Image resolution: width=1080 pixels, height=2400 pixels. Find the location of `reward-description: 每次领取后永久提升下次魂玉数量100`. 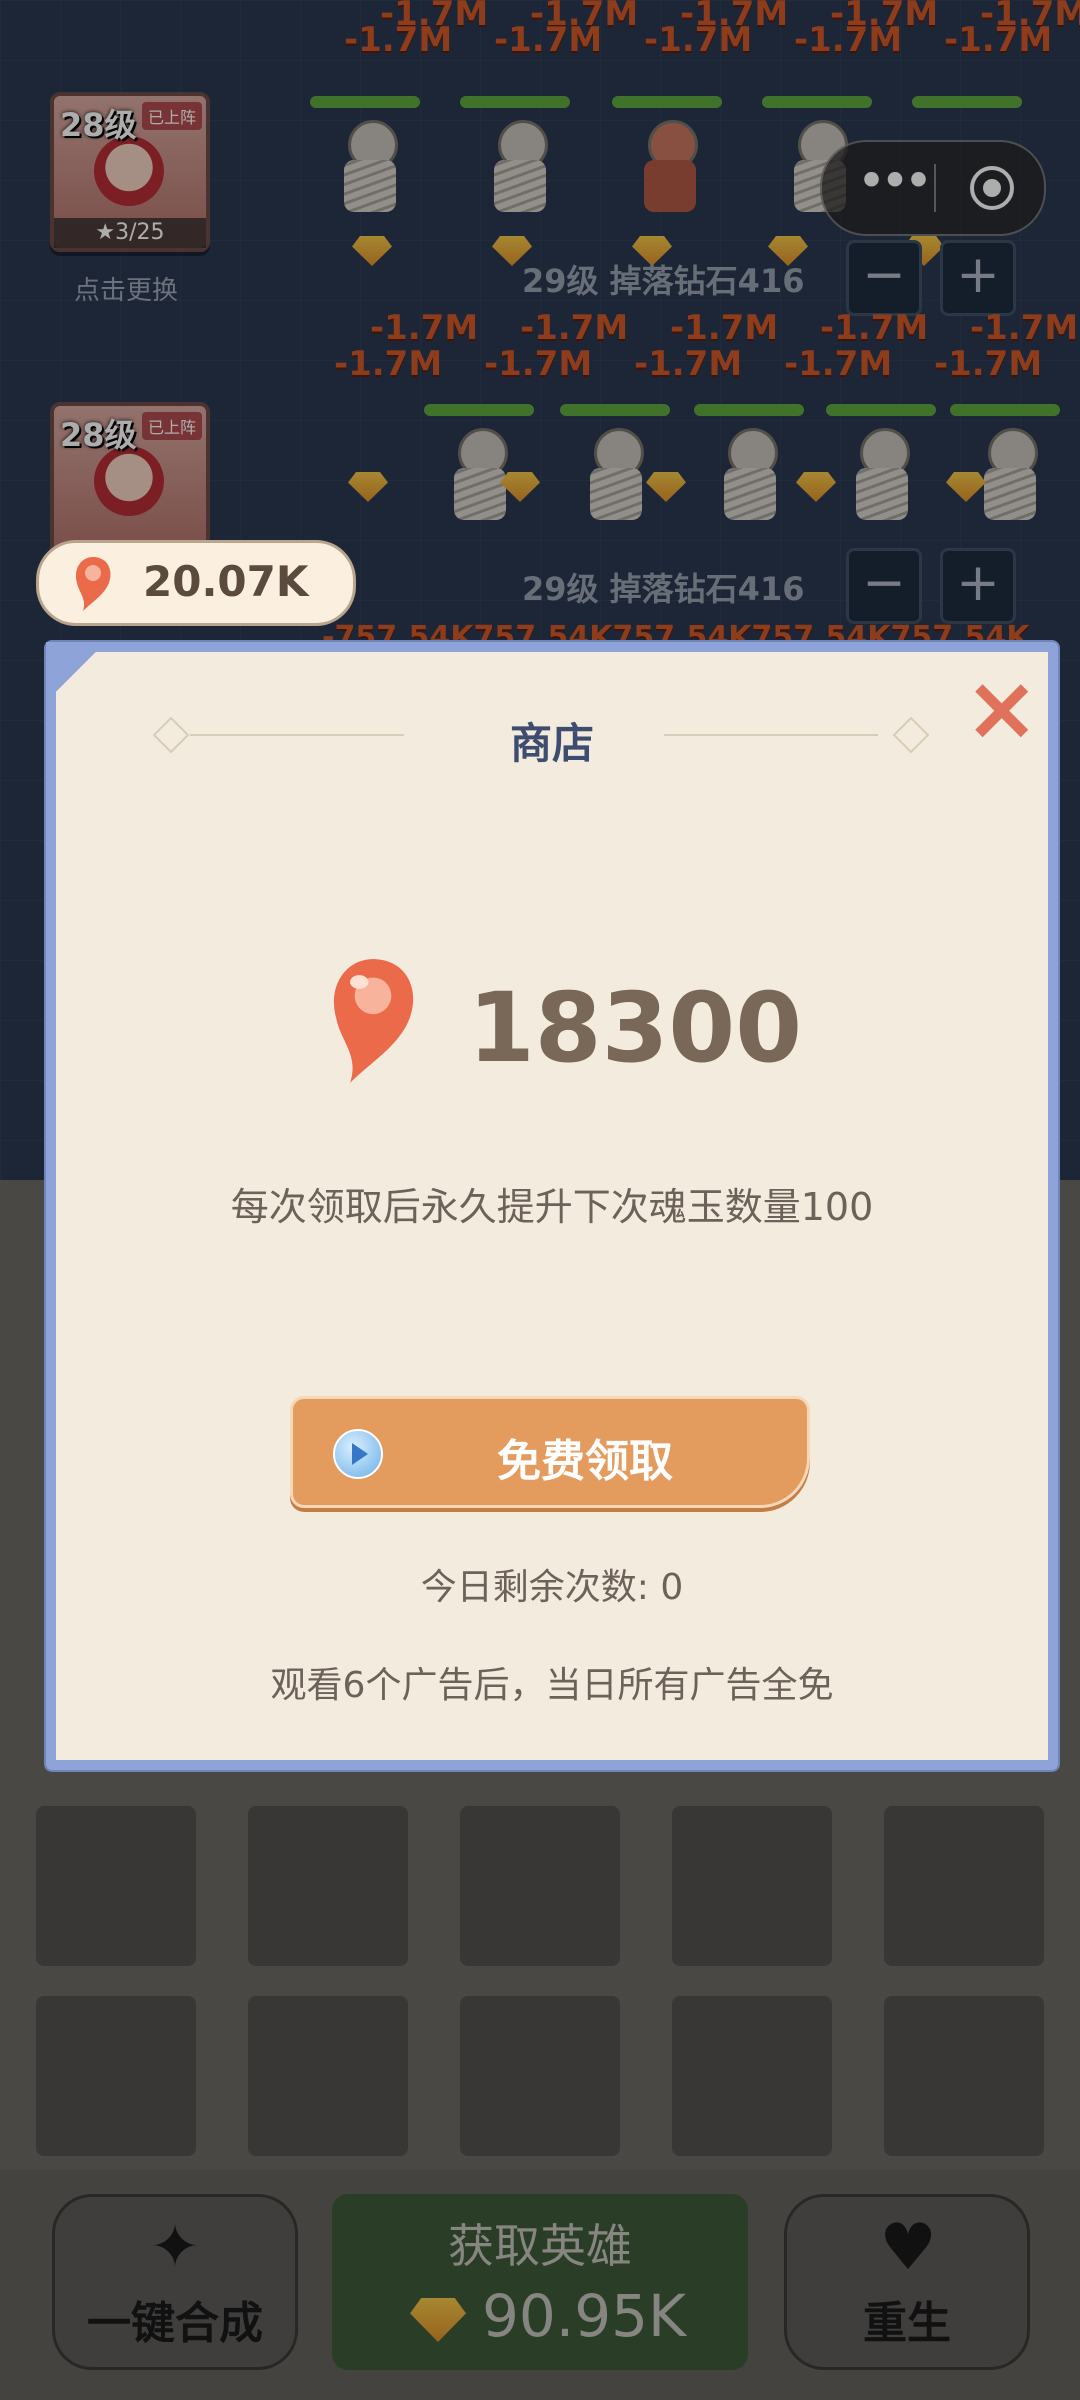

reward-description: 每次领取后永久提升下次魂玉数量100 is located at coordinates (552, 1207).